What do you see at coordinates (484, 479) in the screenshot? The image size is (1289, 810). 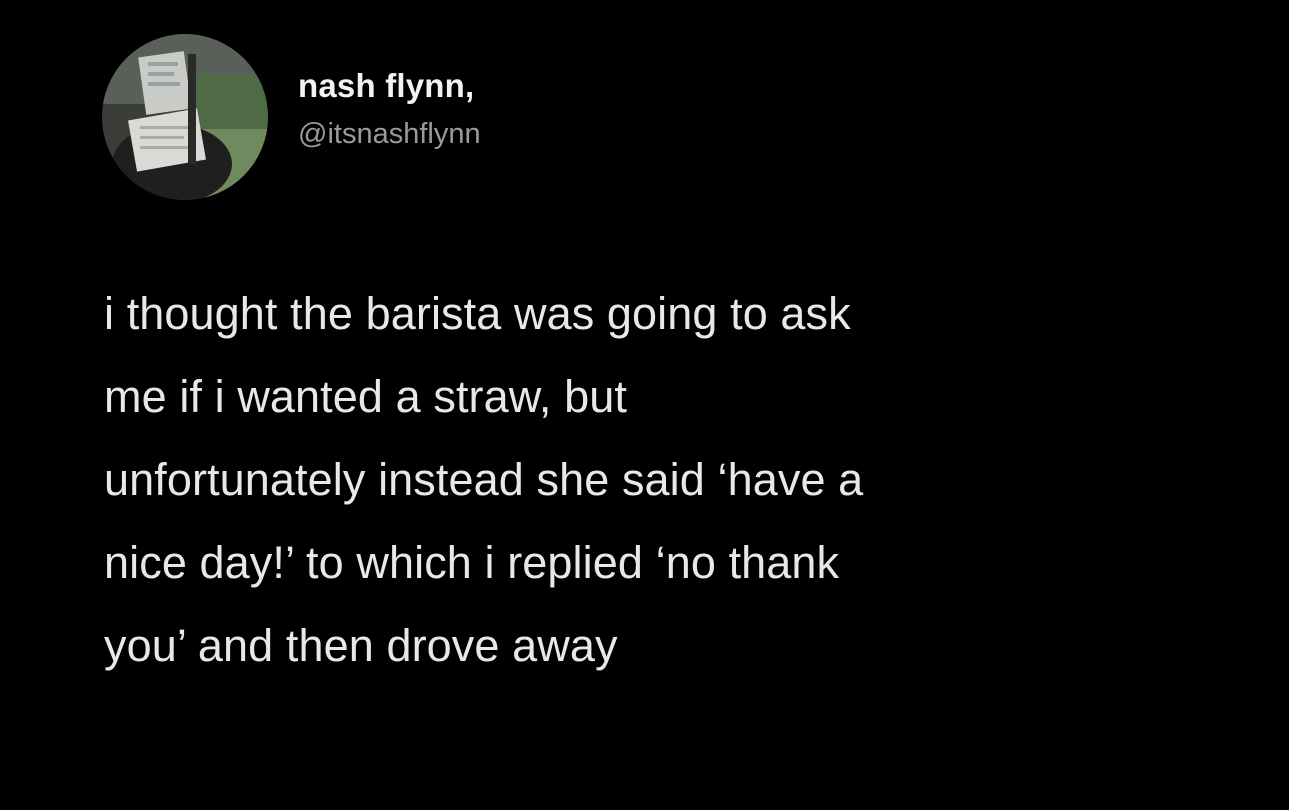 I see `tweet-text-line: unfortunately instead she said ‘have a` at bounding box center [484, 479].